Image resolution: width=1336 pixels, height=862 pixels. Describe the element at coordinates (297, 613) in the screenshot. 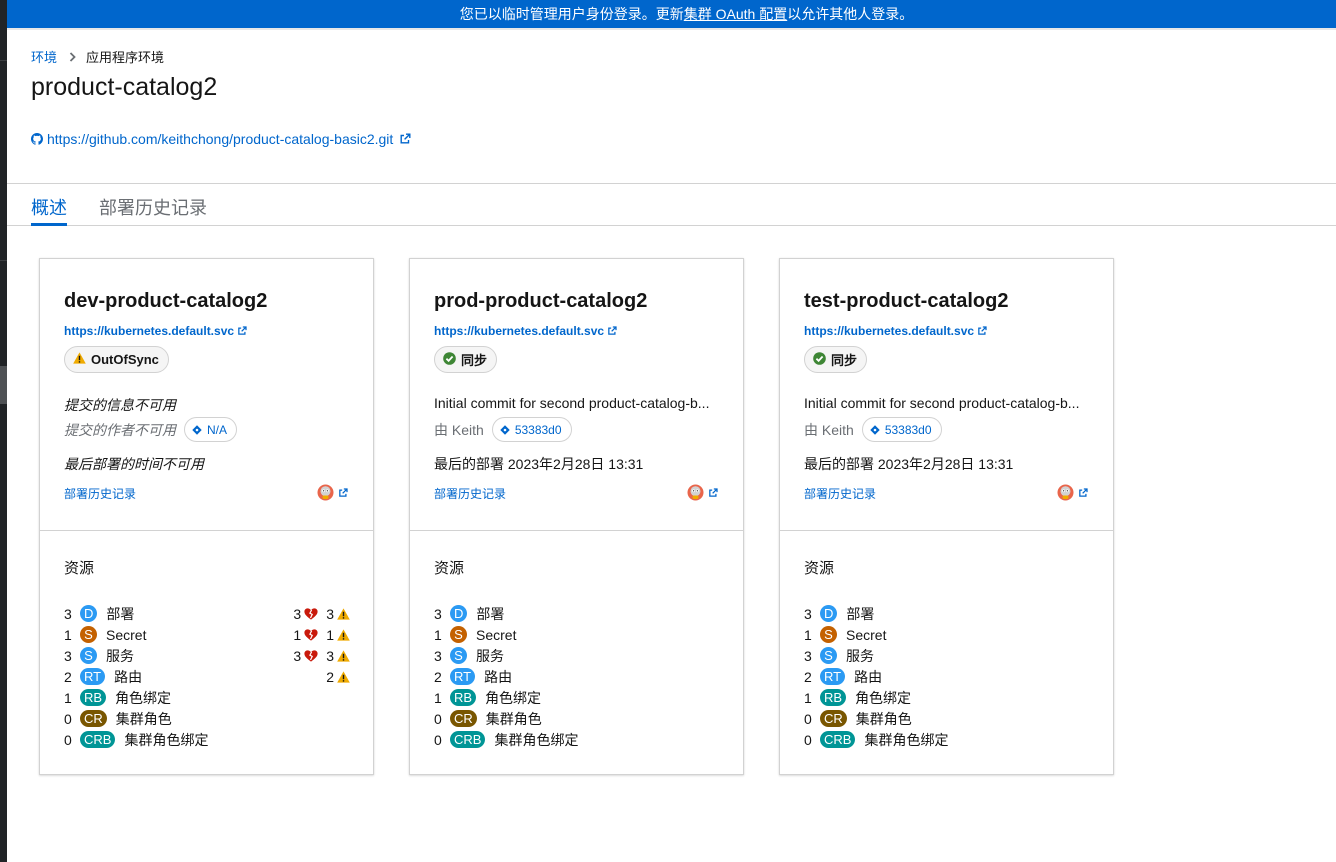

I see `degraded-count: 3` at that location.